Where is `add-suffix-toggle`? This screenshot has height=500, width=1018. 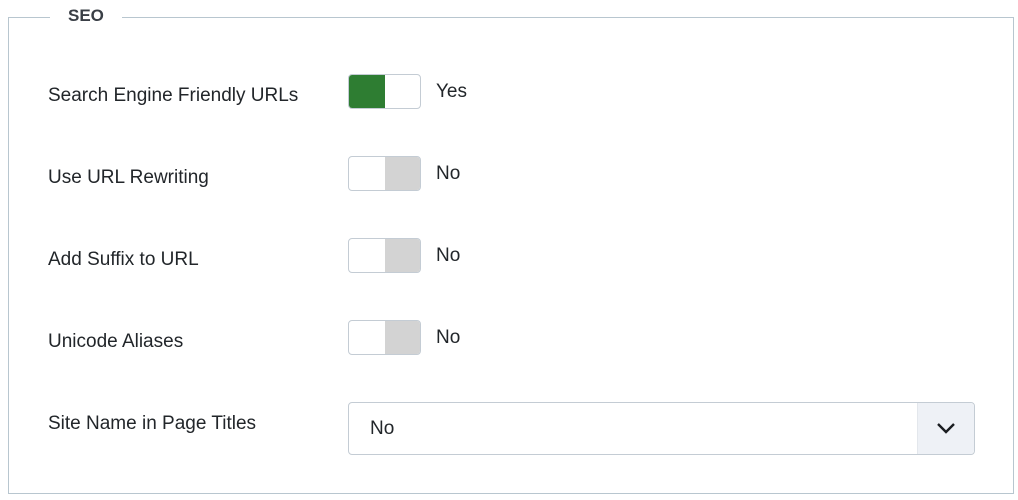
add-suffix-toggle is located at coordinates (384, 255).